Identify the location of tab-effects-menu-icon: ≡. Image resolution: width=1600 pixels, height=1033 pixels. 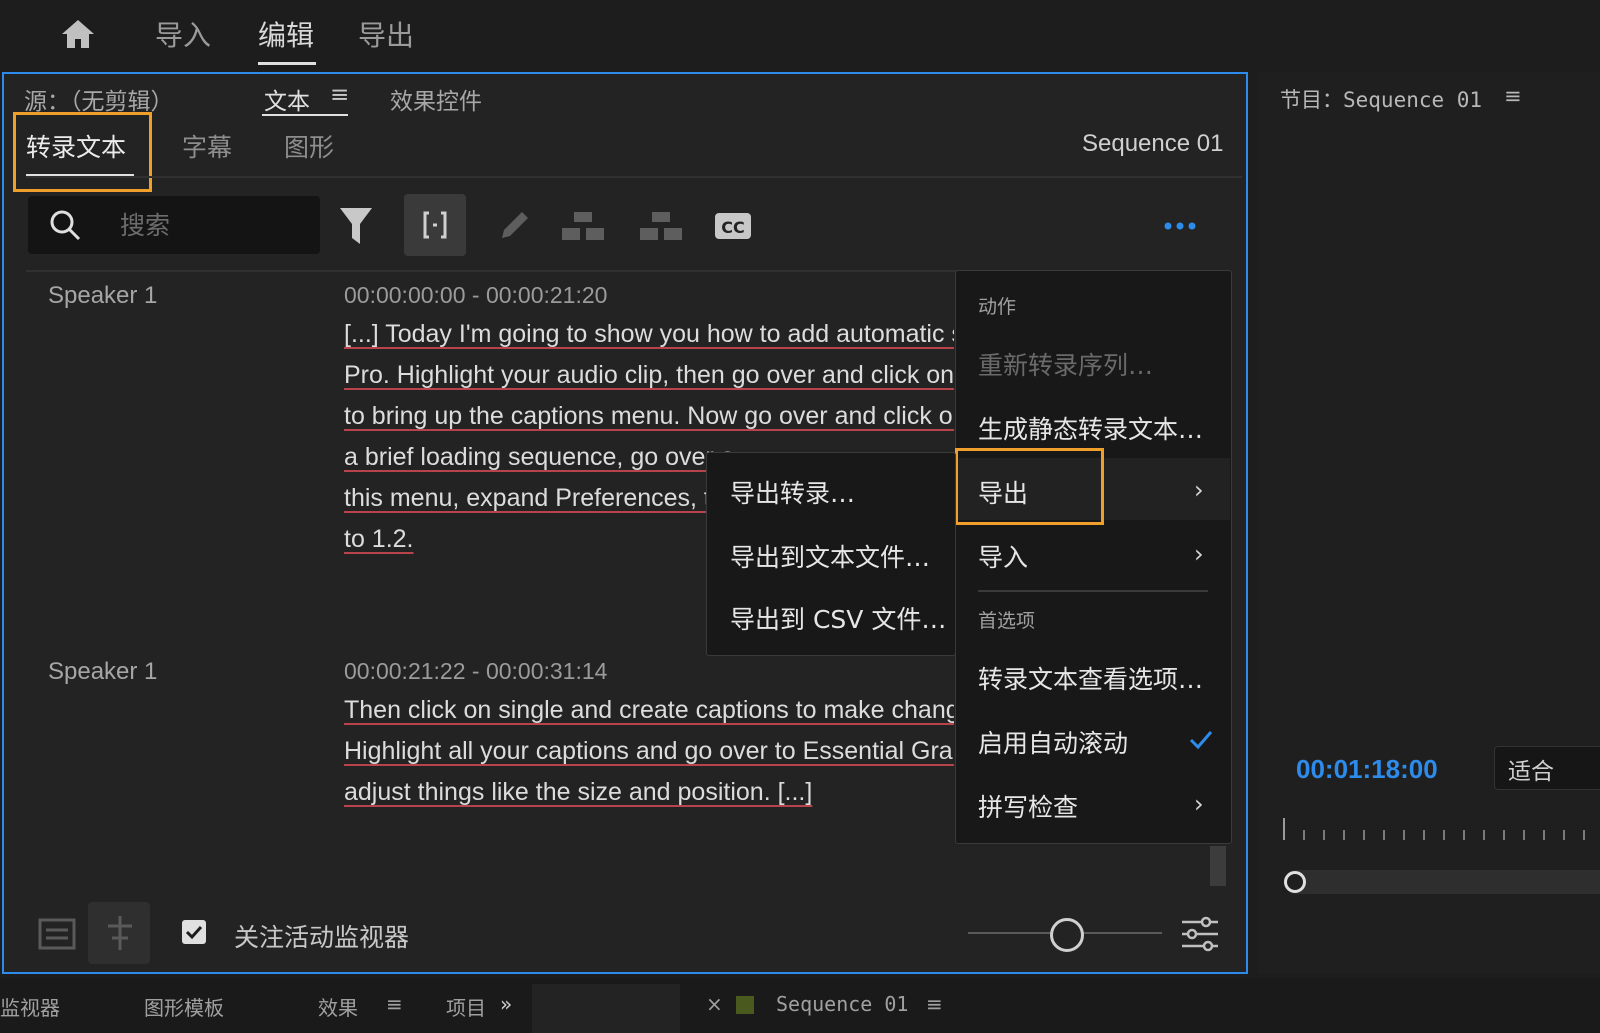
(394, 1004).